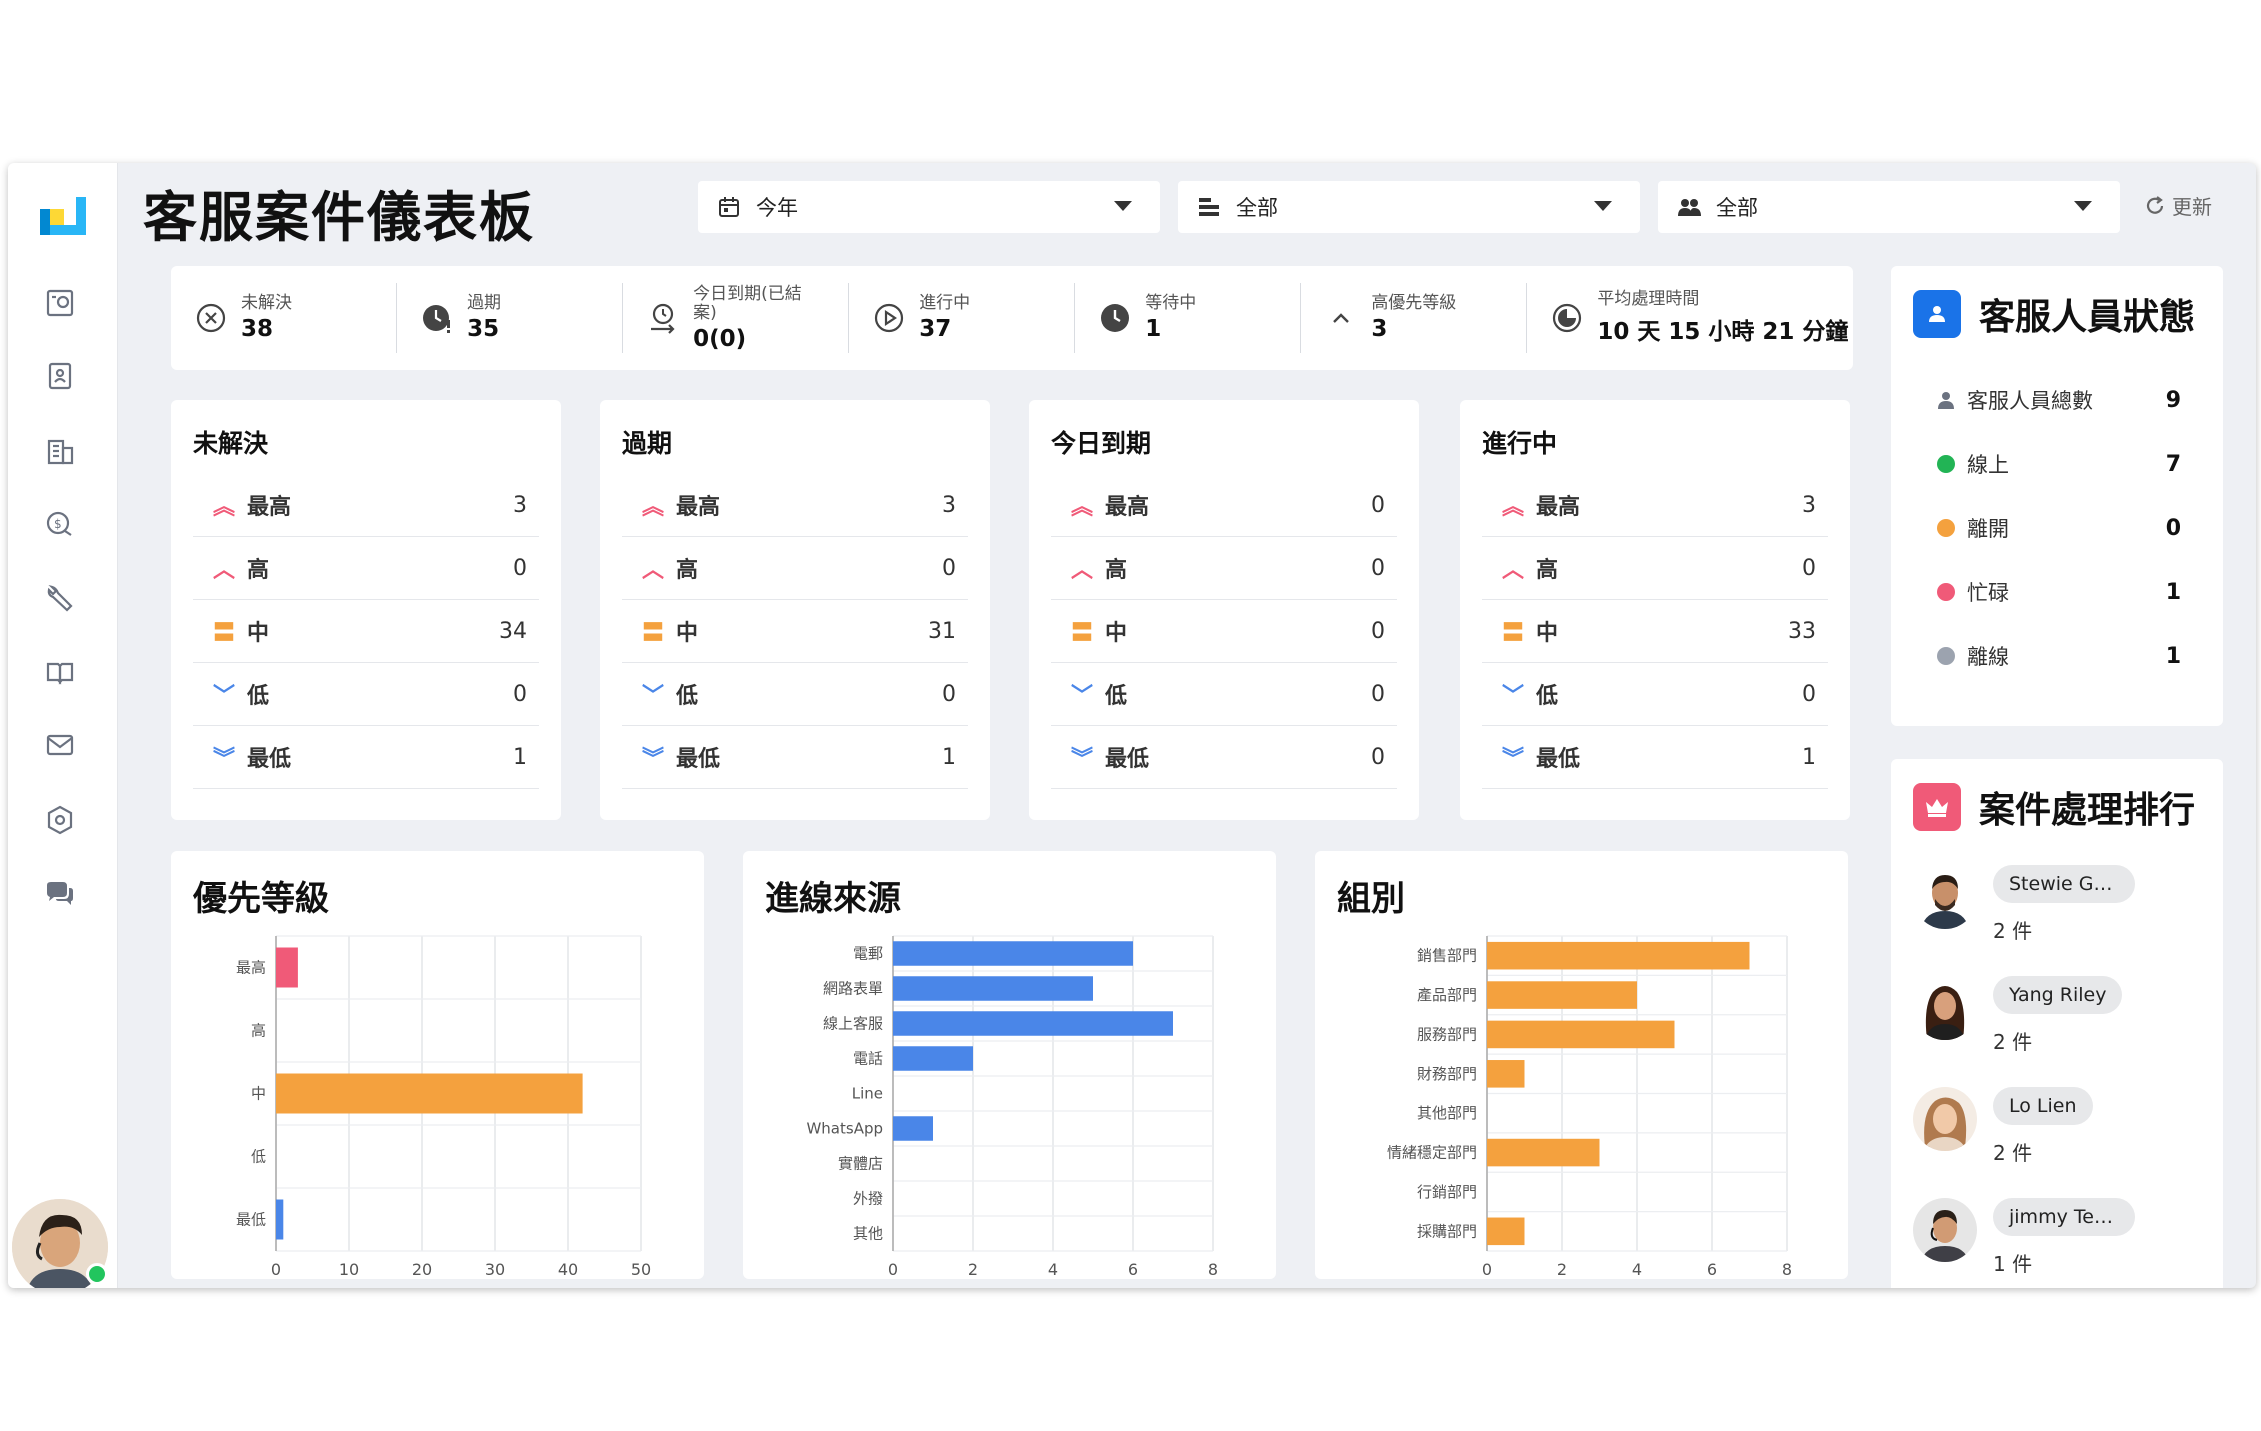 The height and width of the screenshot is (1431, 2261). Describe the element at coordinates (795, 631) in the screenshot. I see `priority-row-medium: 〓中 31` at that location.